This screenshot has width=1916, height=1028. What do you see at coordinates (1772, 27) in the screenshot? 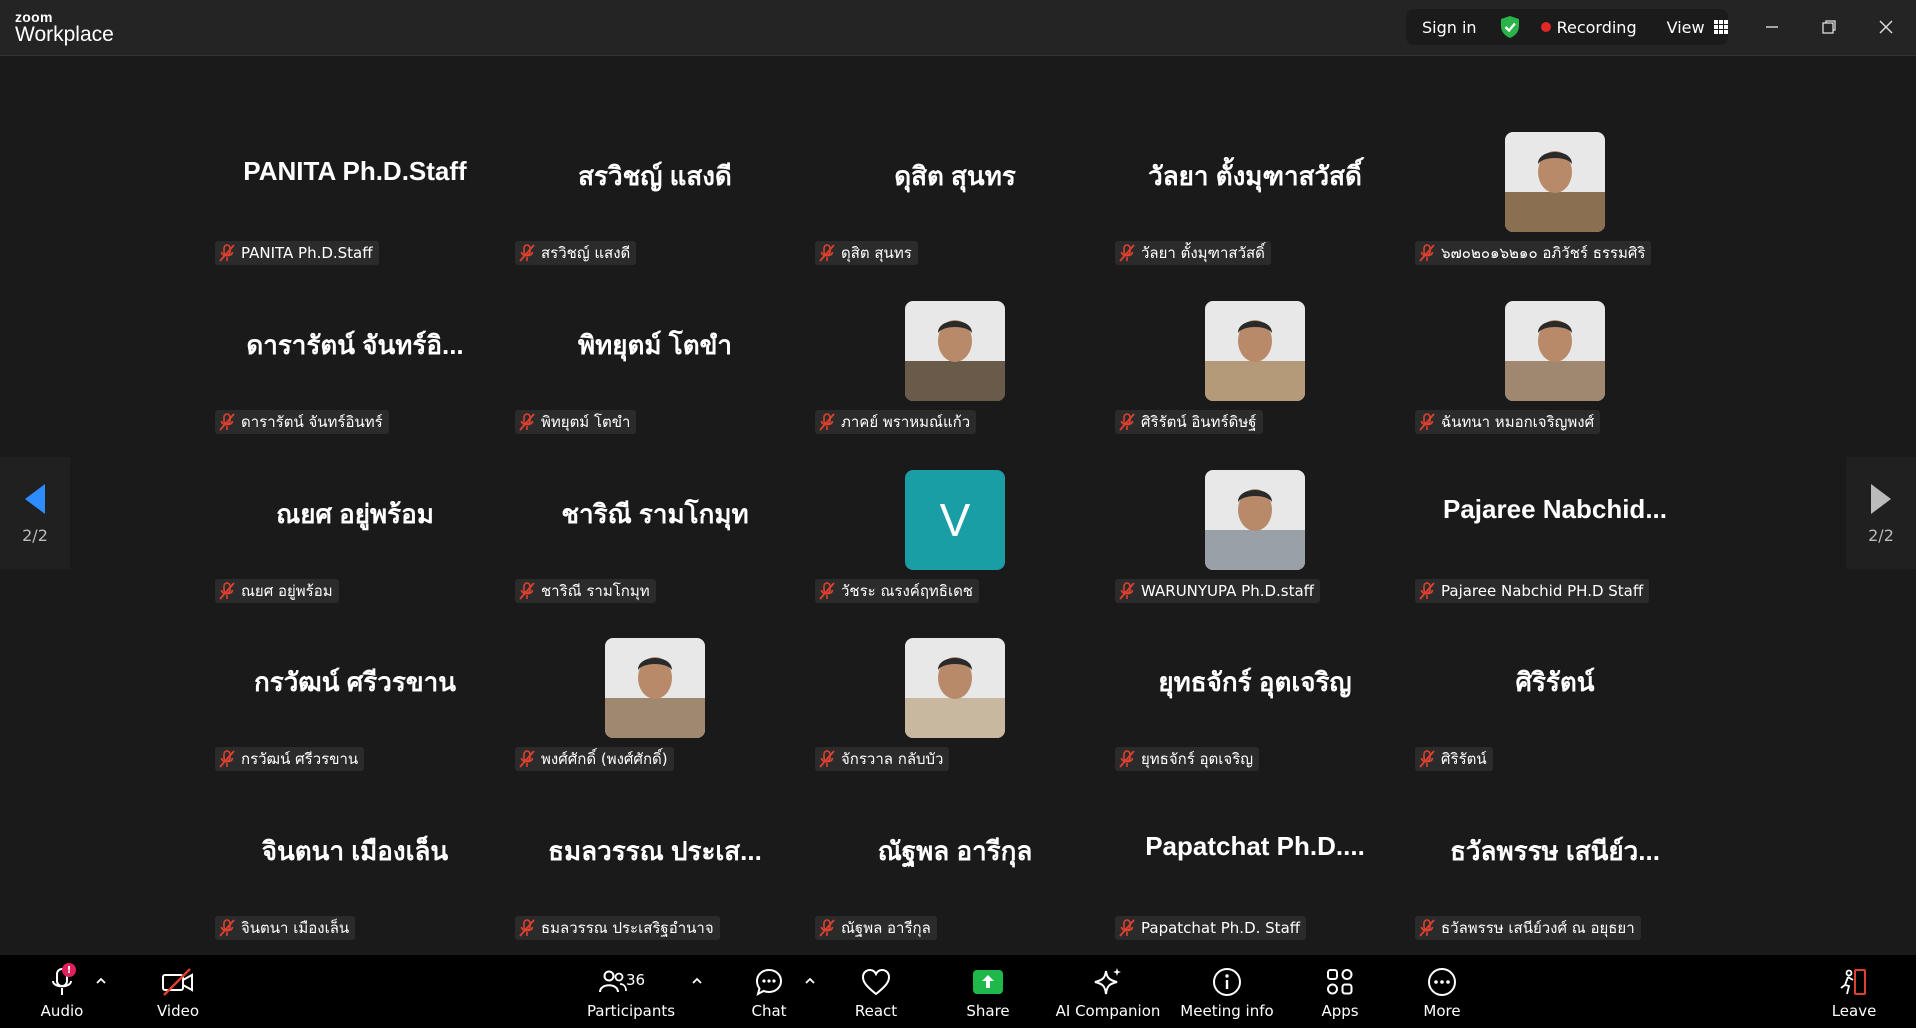
I see `minimize-icon` at bounding box center [1772, 27].